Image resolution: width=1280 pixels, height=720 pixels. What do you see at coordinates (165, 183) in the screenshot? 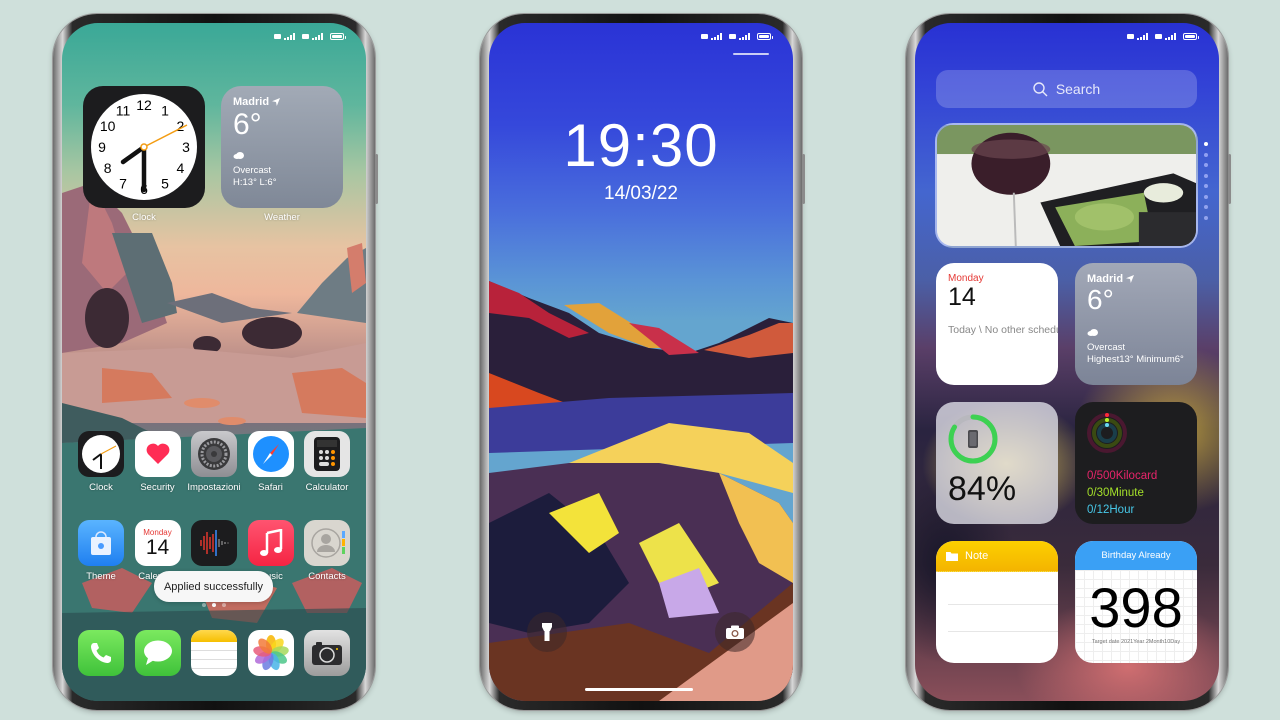
I see `clock-hour-numeral: 5` at bounding box center [165, 183].